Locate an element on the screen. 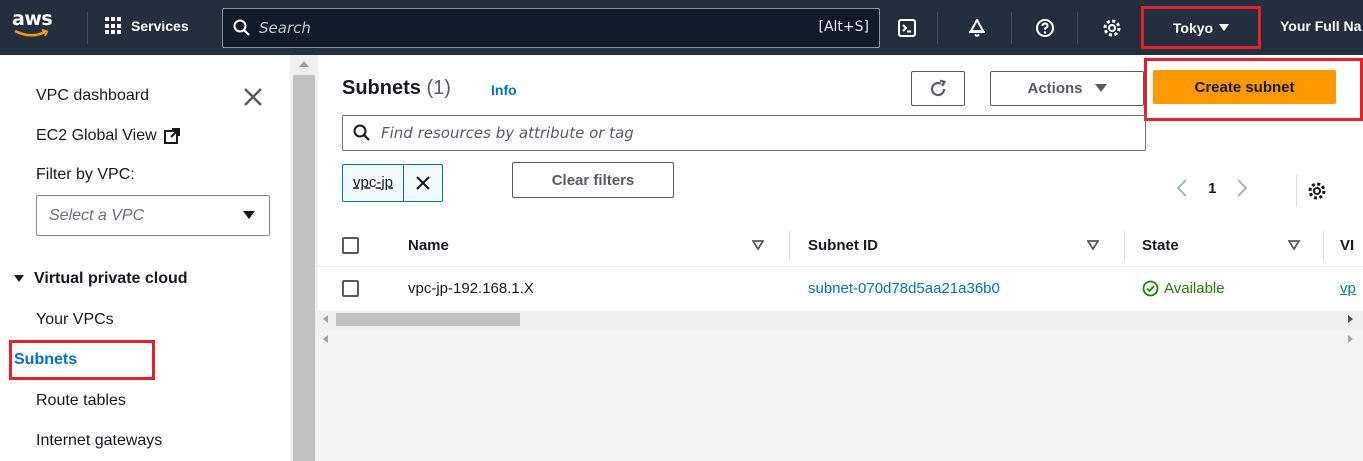  clear-filters-button: Clear filters is located at coordinates (593, 180).